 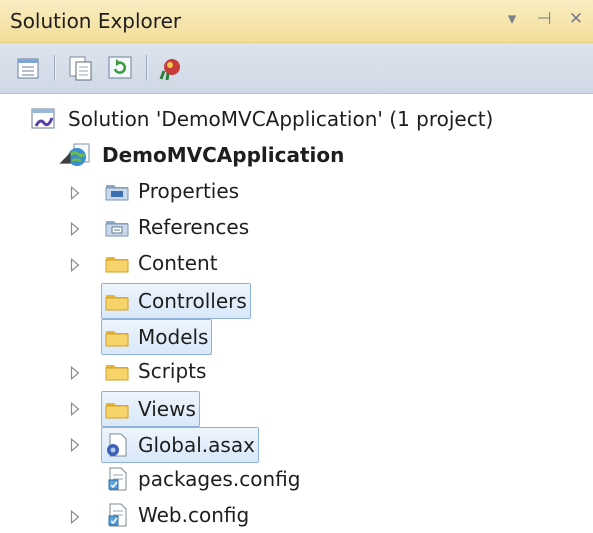 I want to click on tree-item-controllers: Controllers, so click(x=176, y=301).